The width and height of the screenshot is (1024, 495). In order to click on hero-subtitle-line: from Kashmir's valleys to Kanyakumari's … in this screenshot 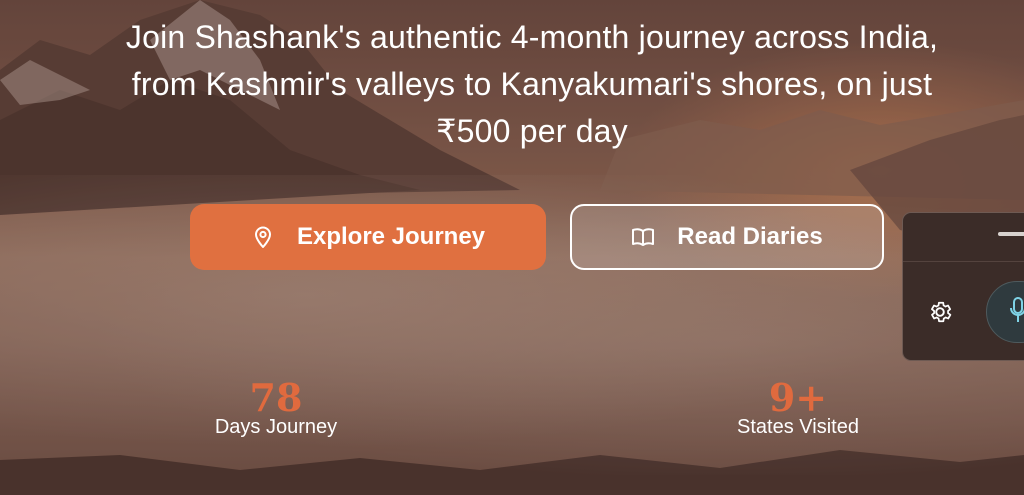, I will do `click(532, 84)`.